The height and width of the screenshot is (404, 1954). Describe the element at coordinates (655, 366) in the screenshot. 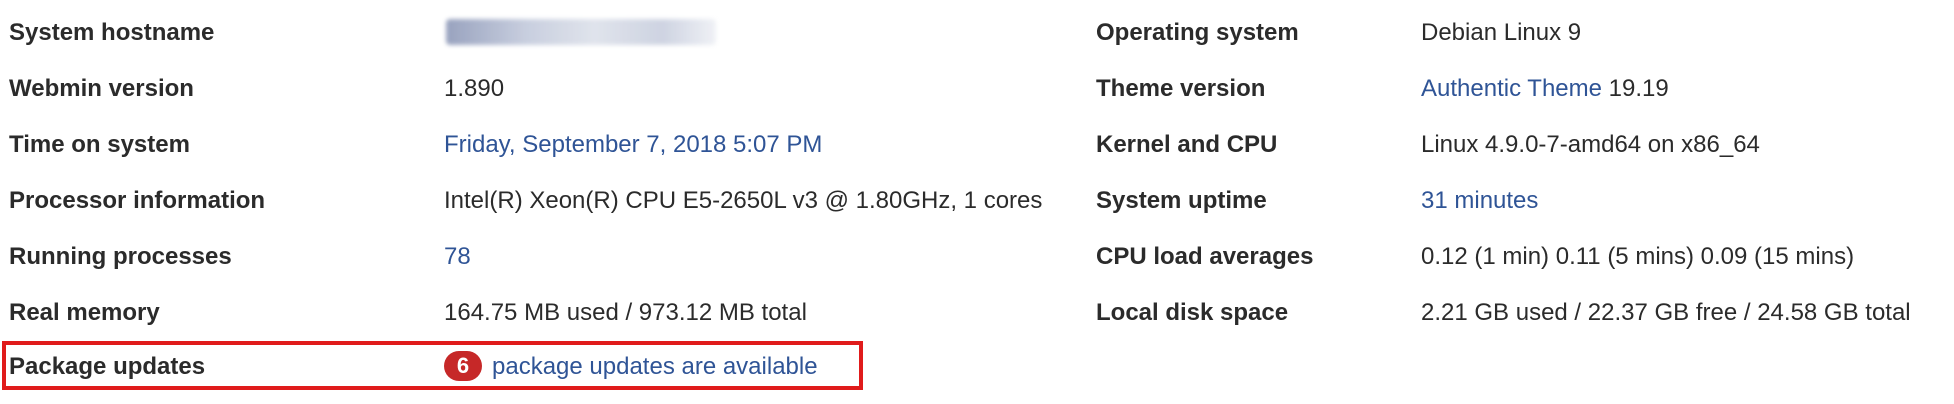

I see `package-updates-link: package updates are available` at that location.